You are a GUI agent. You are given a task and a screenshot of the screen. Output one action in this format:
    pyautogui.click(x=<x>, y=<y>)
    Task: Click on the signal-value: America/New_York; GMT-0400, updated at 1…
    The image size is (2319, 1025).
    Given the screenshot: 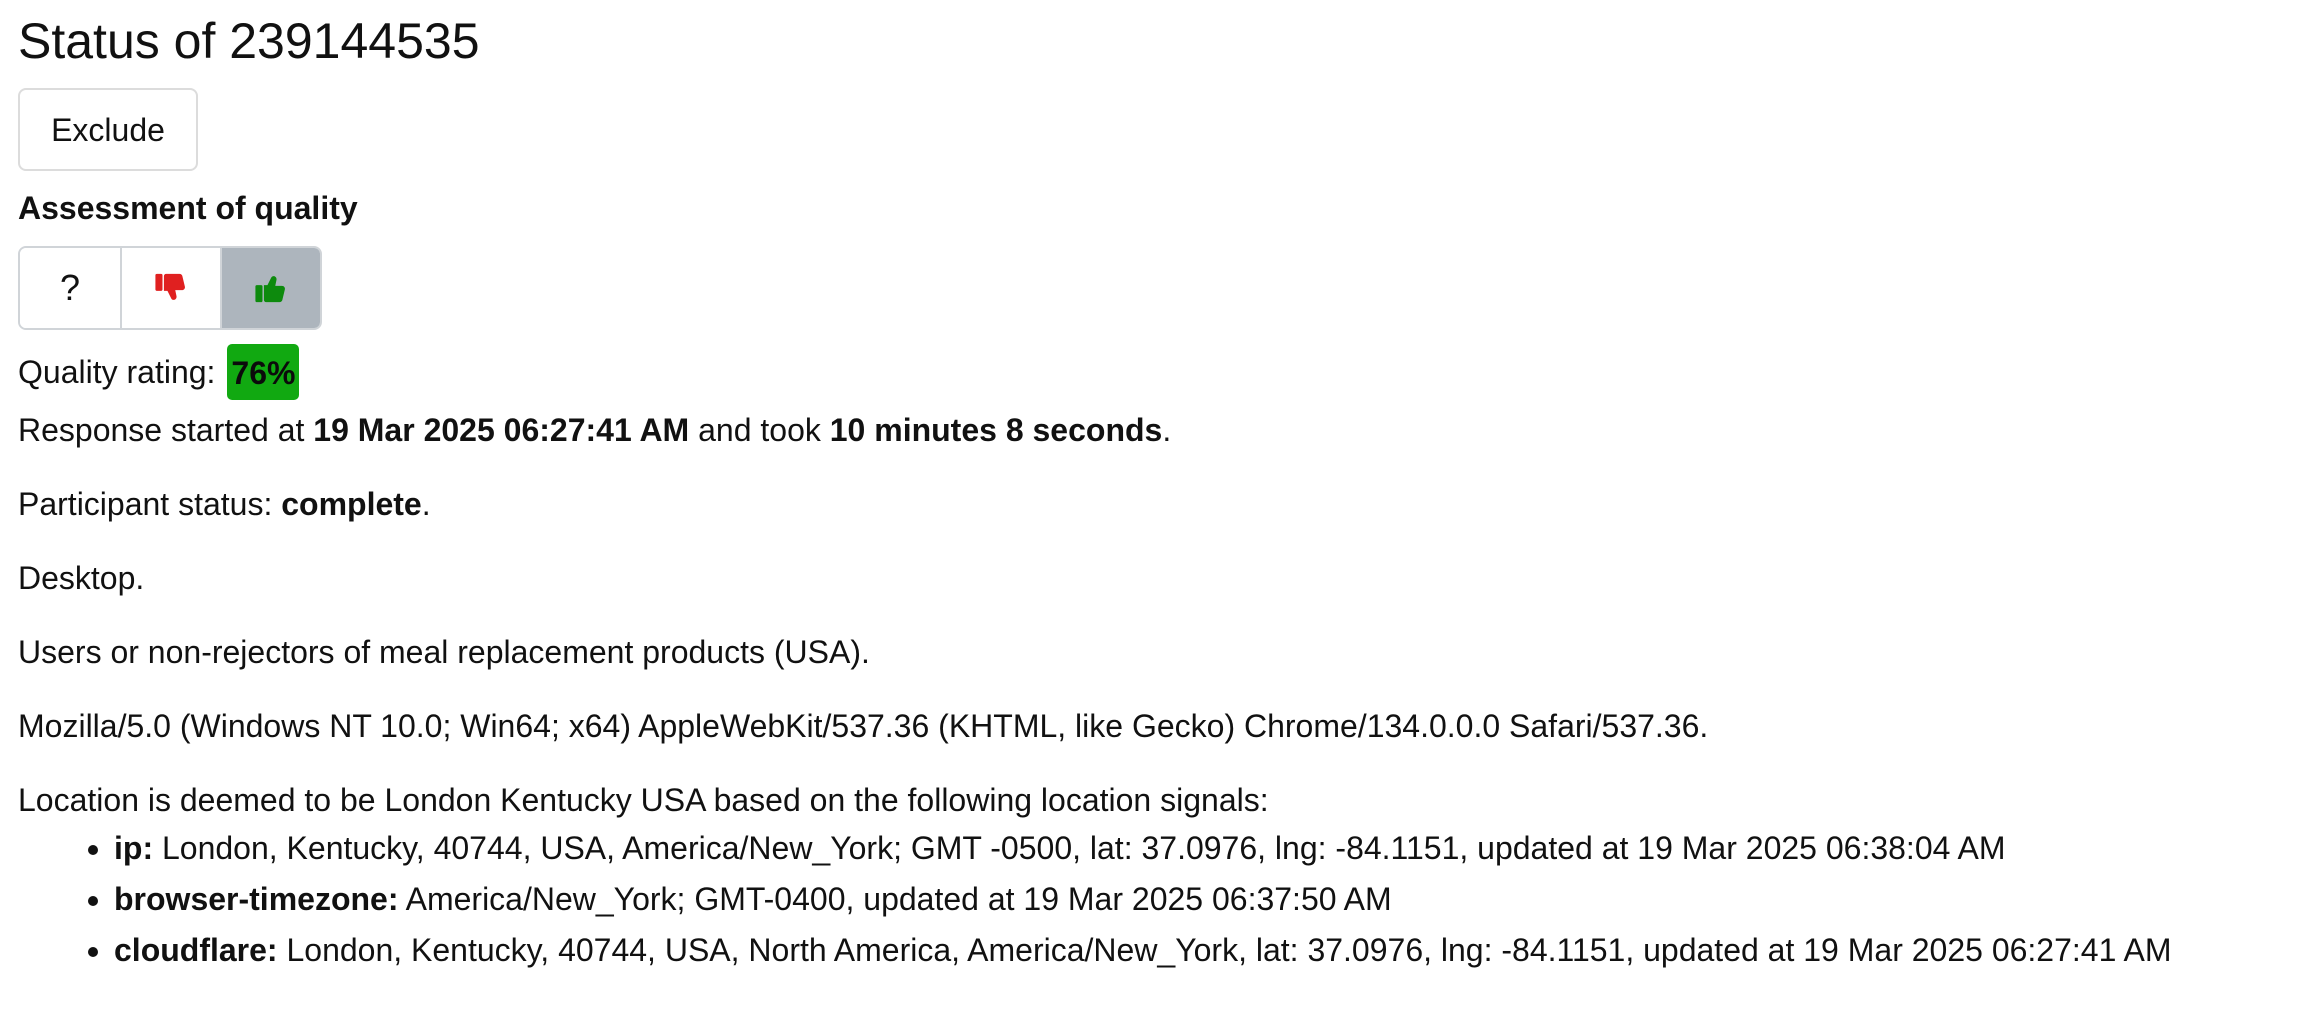 What is the action you would take?
    pyautogui.click(x=895, y=899)
    